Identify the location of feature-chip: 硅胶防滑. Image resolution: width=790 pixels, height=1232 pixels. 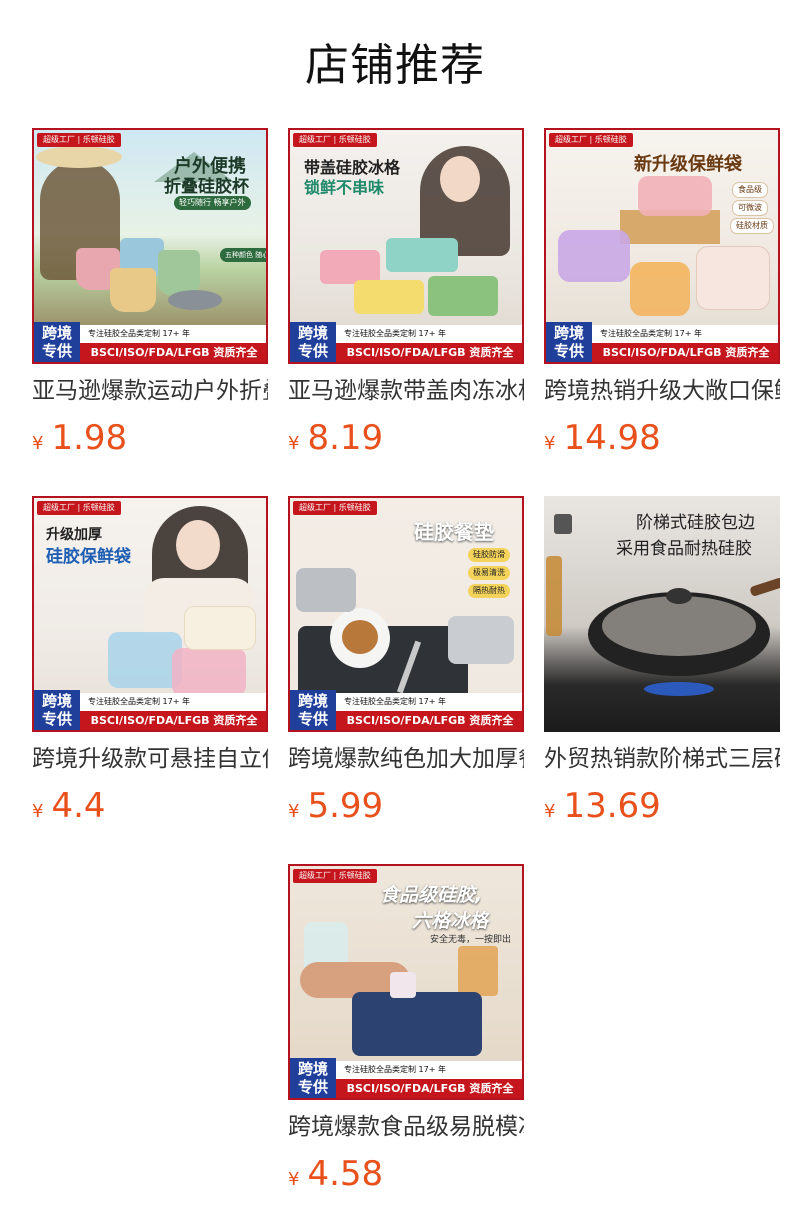
(489, 555).